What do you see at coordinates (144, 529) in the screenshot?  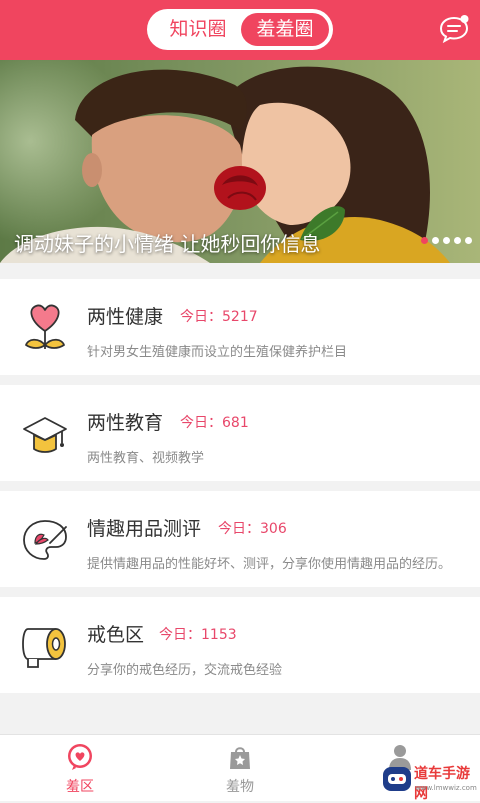 I see `category-title: 情趣用品测评` at bounding box center [144, 529].